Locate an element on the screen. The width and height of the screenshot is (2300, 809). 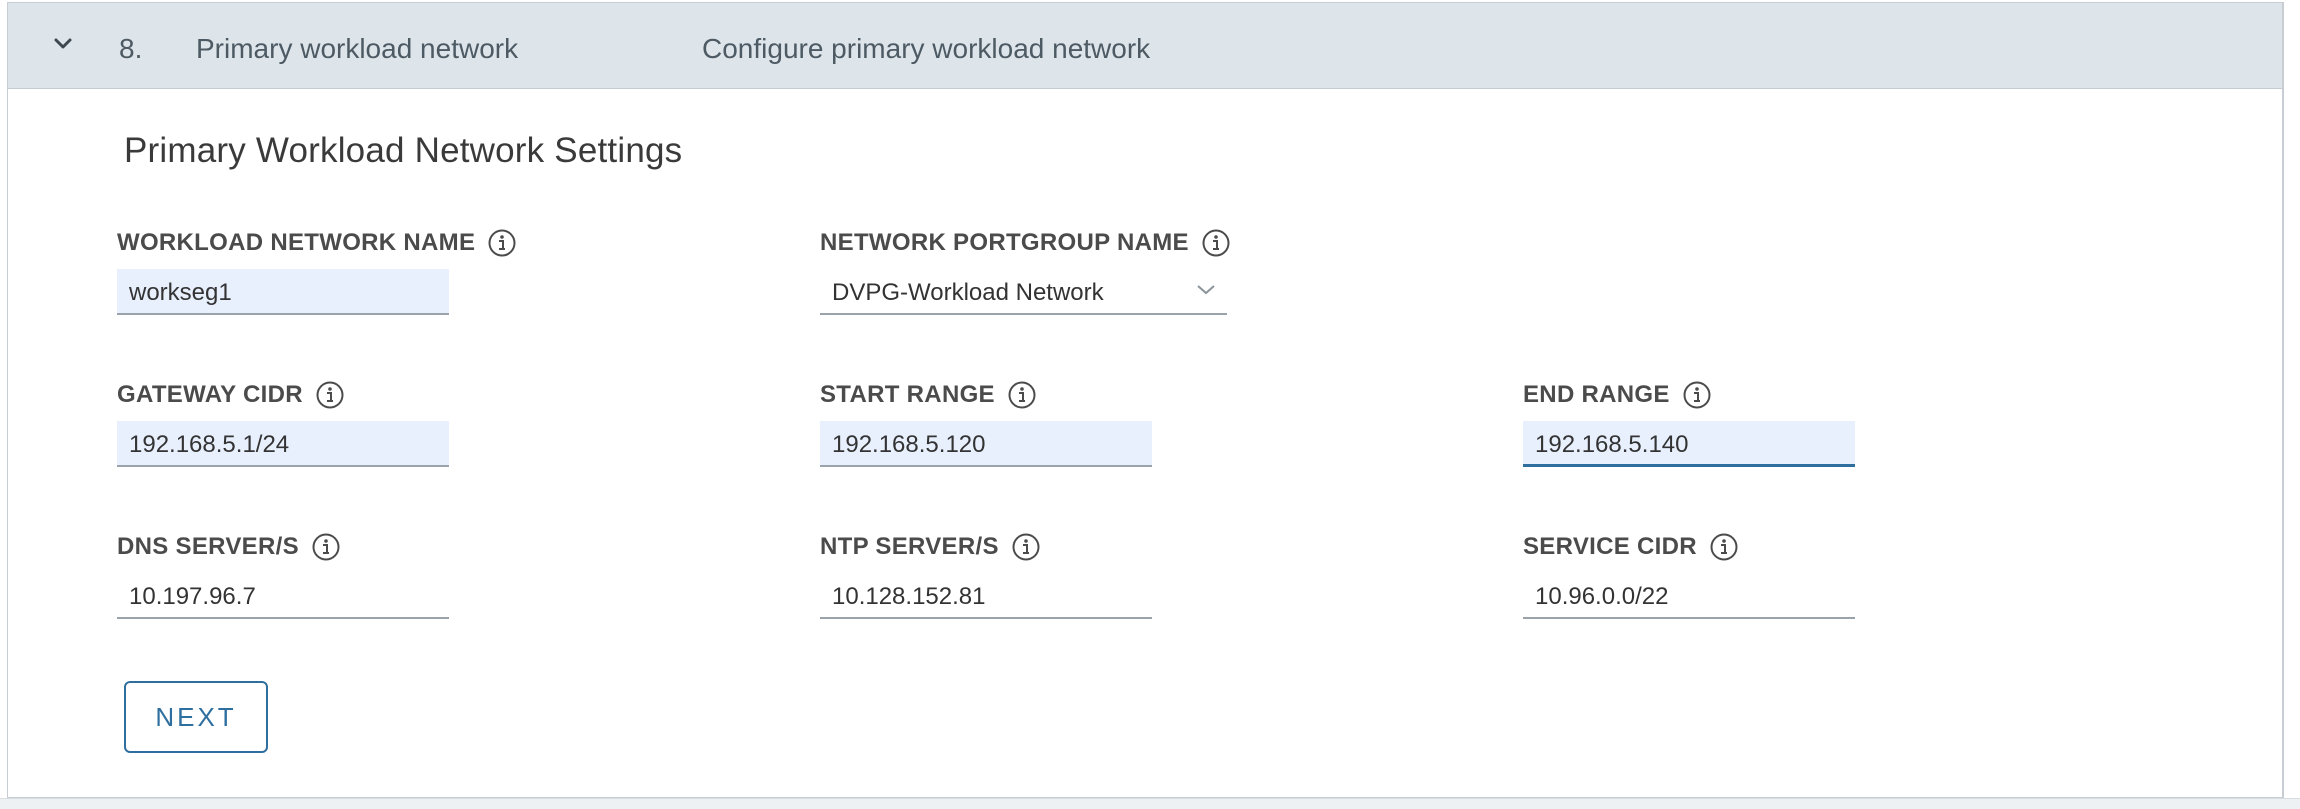
service-cidr-input is located at coordinates (1689, 596).